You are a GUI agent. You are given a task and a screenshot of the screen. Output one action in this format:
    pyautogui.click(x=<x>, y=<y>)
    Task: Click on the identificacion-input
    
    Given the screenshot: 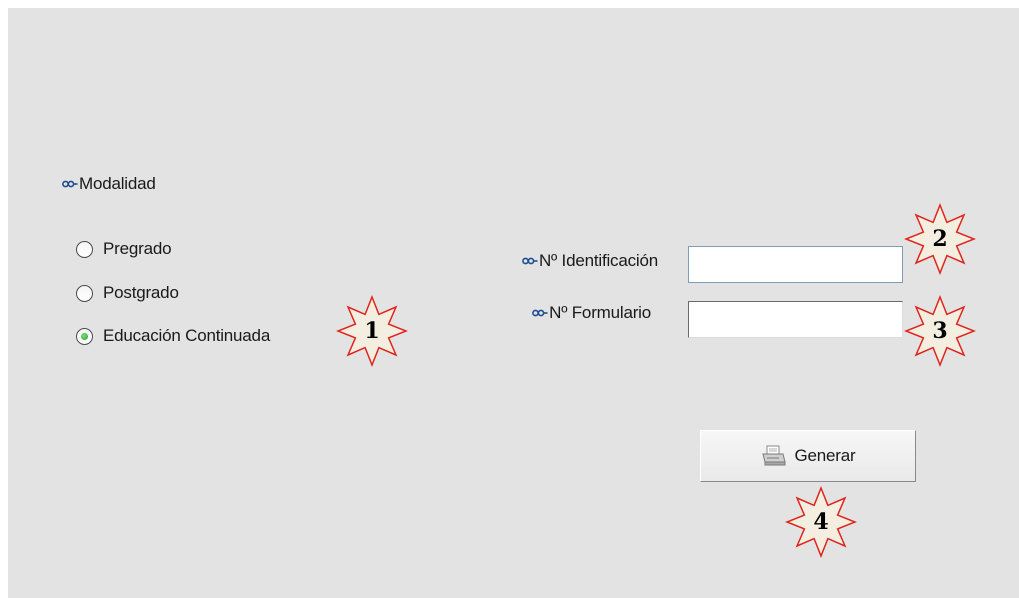 What is the action you would take?
    pyautogui.click(x=795, y=264)
    